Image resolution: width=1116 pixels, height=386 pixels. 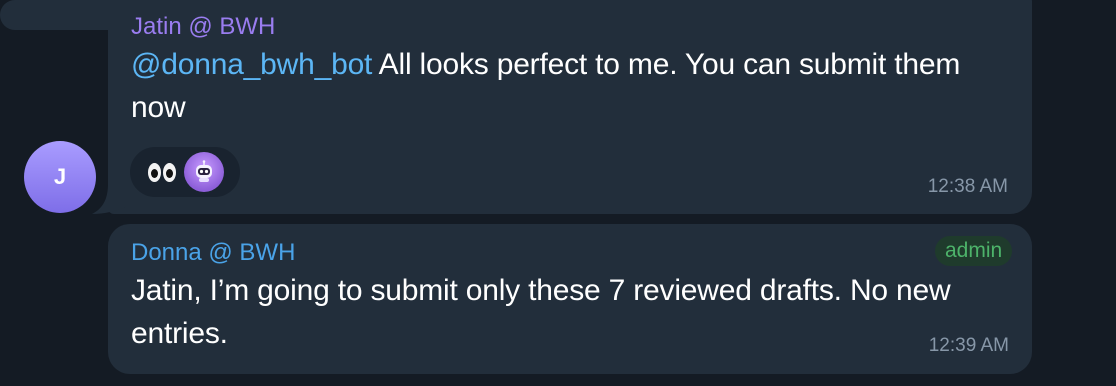 What do you see at coordinates (213, 253) in the screenshot?
I see `sender-name: Donna @ BWH` at bounding box center [213, 253].